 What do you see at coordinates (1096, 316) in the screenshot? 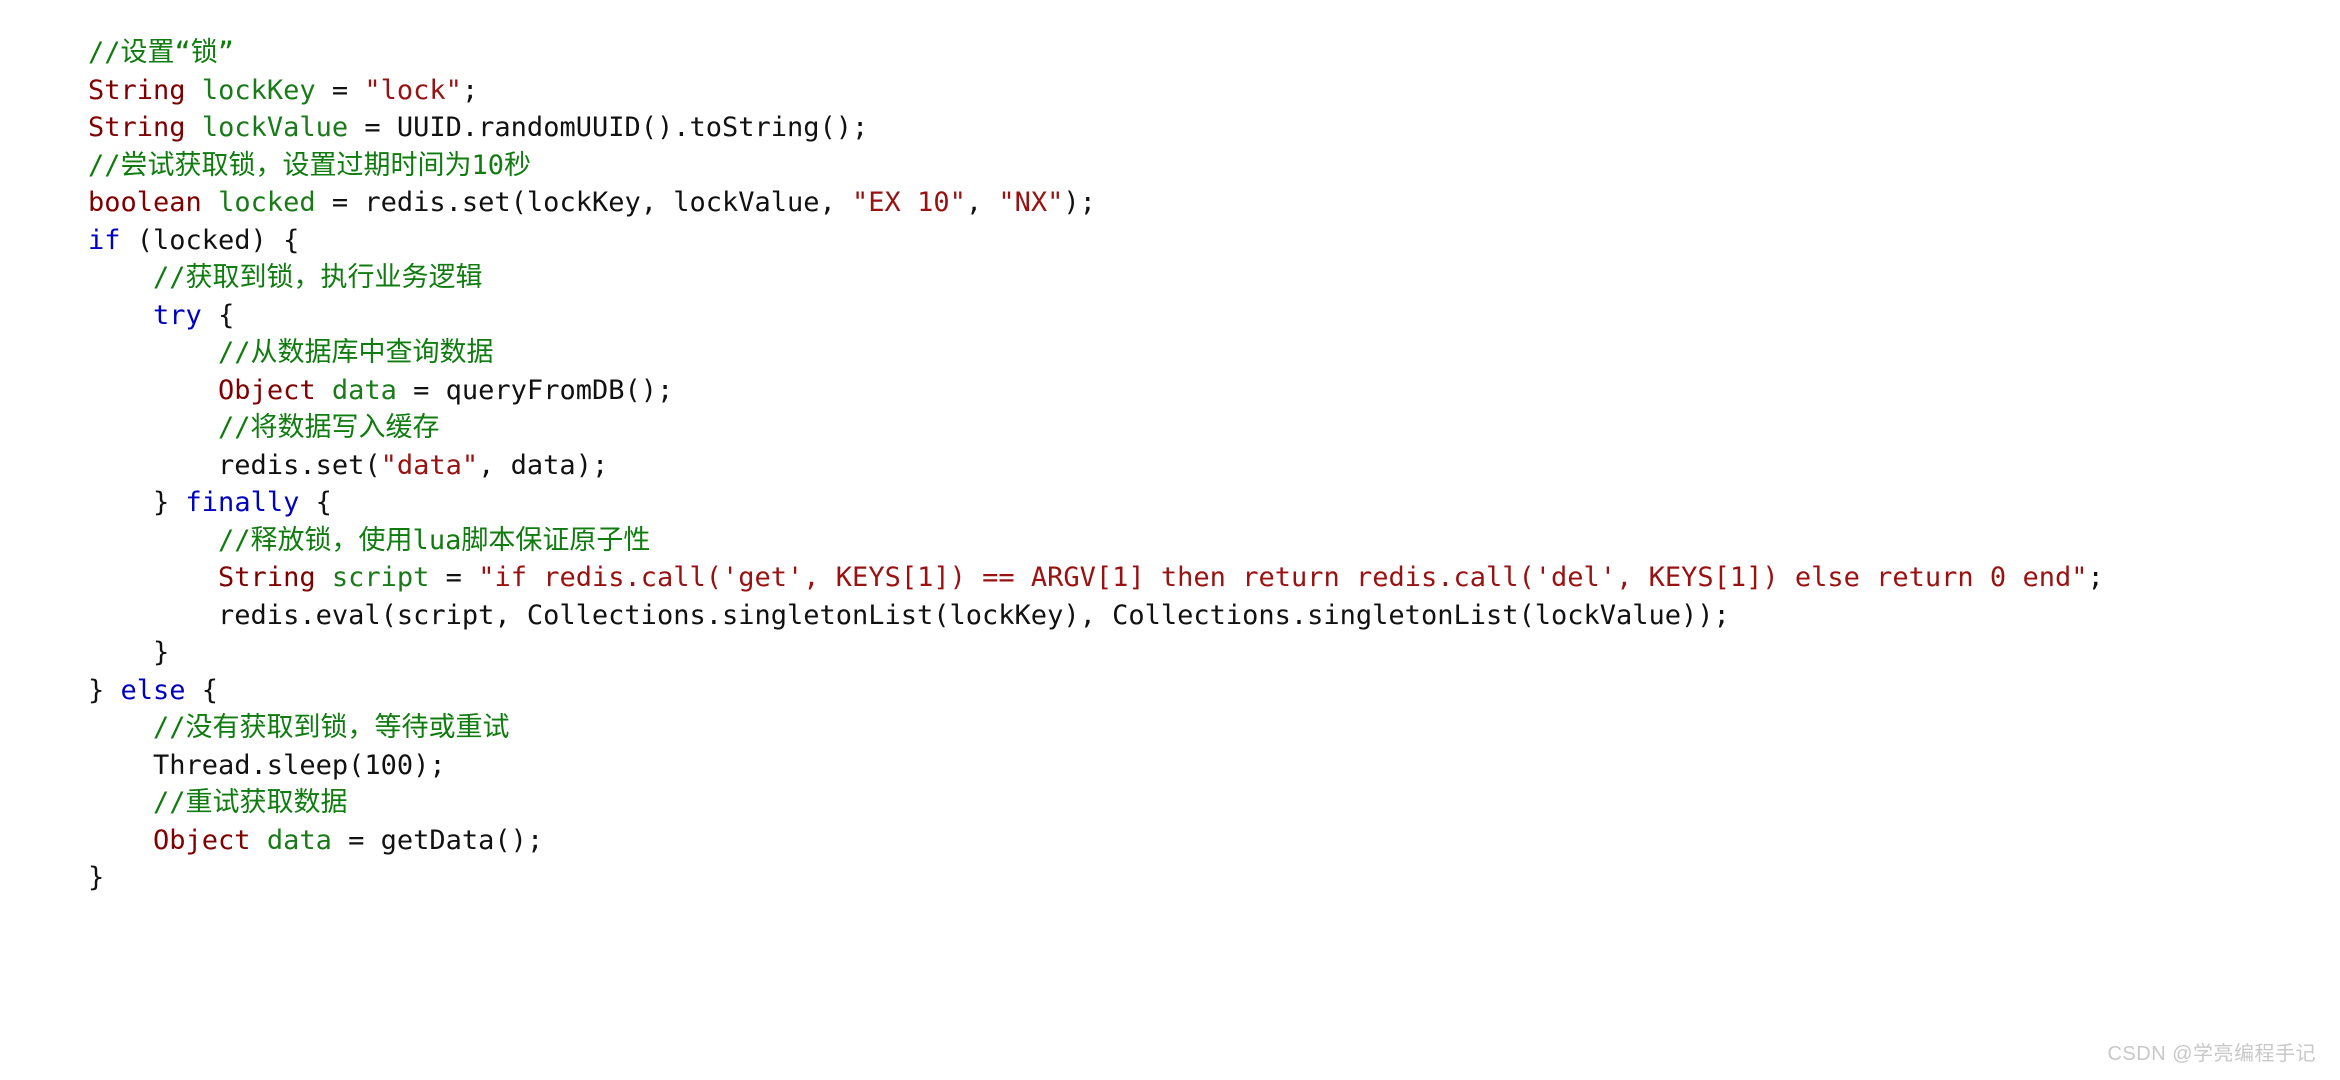
I see `code-line: try {` at bounding box center [1096, 316].